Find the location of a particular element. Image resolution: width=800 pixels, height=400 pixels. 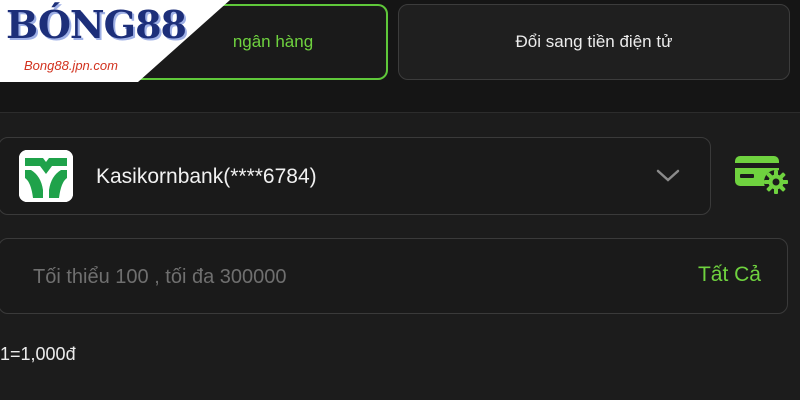

select-all-button: Tất Cả is located at coordinates (729, 275).